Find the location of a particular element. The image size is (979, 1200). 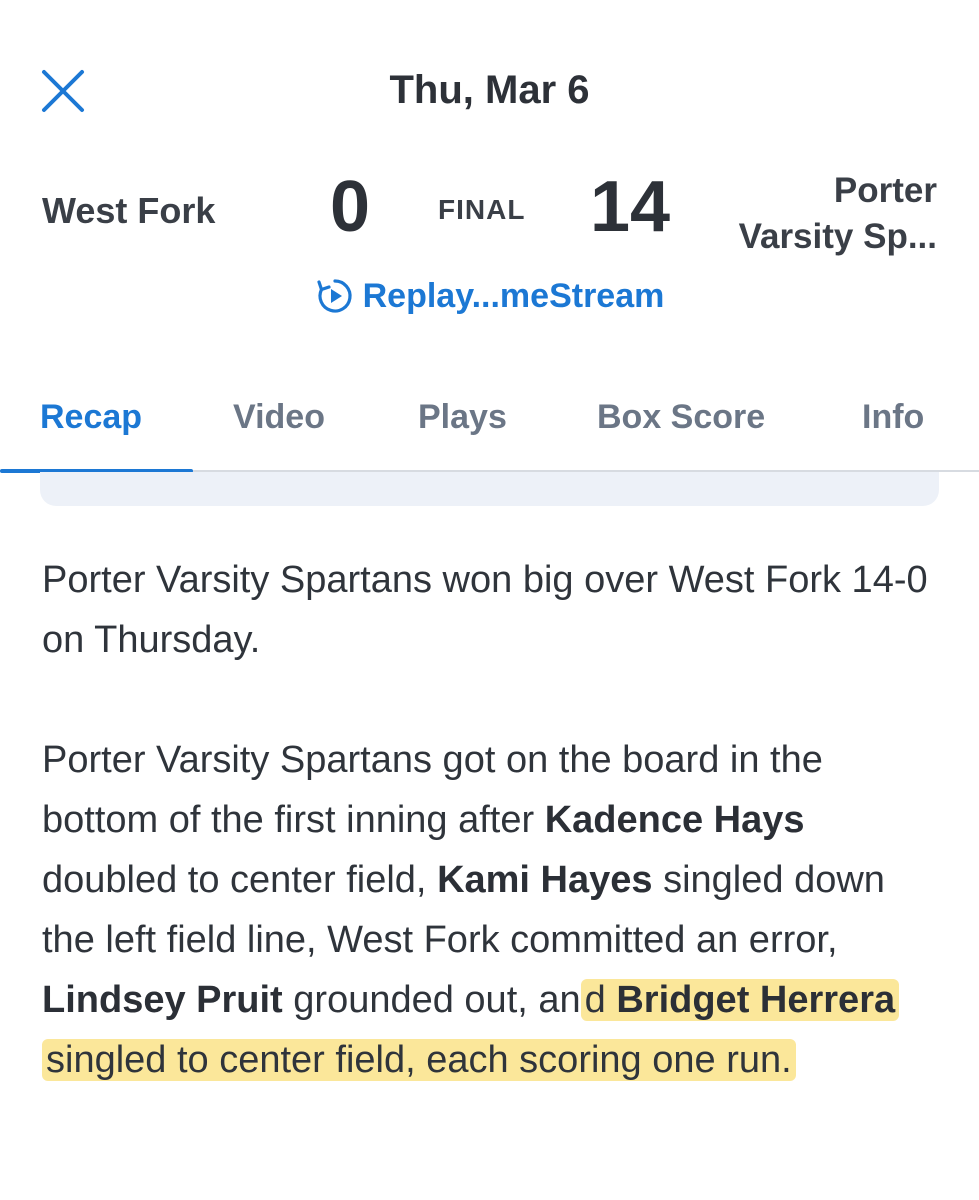

replay-icon is located at coordinates (334, 296).